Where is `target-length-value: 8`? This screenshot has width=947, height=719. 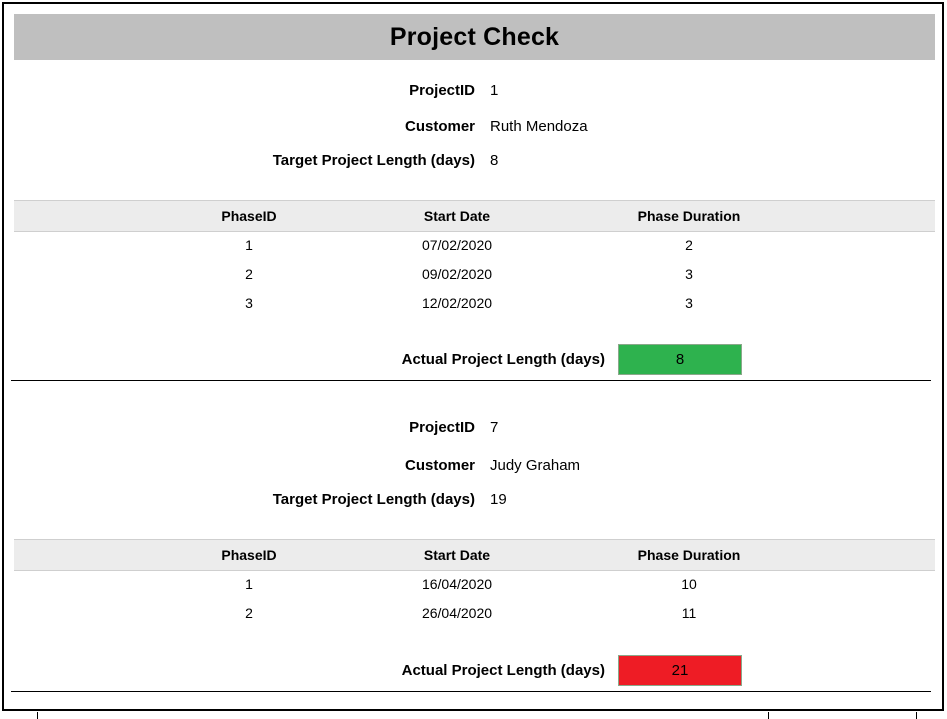
target-length-value: 8 is located at coordinates (494, 160).